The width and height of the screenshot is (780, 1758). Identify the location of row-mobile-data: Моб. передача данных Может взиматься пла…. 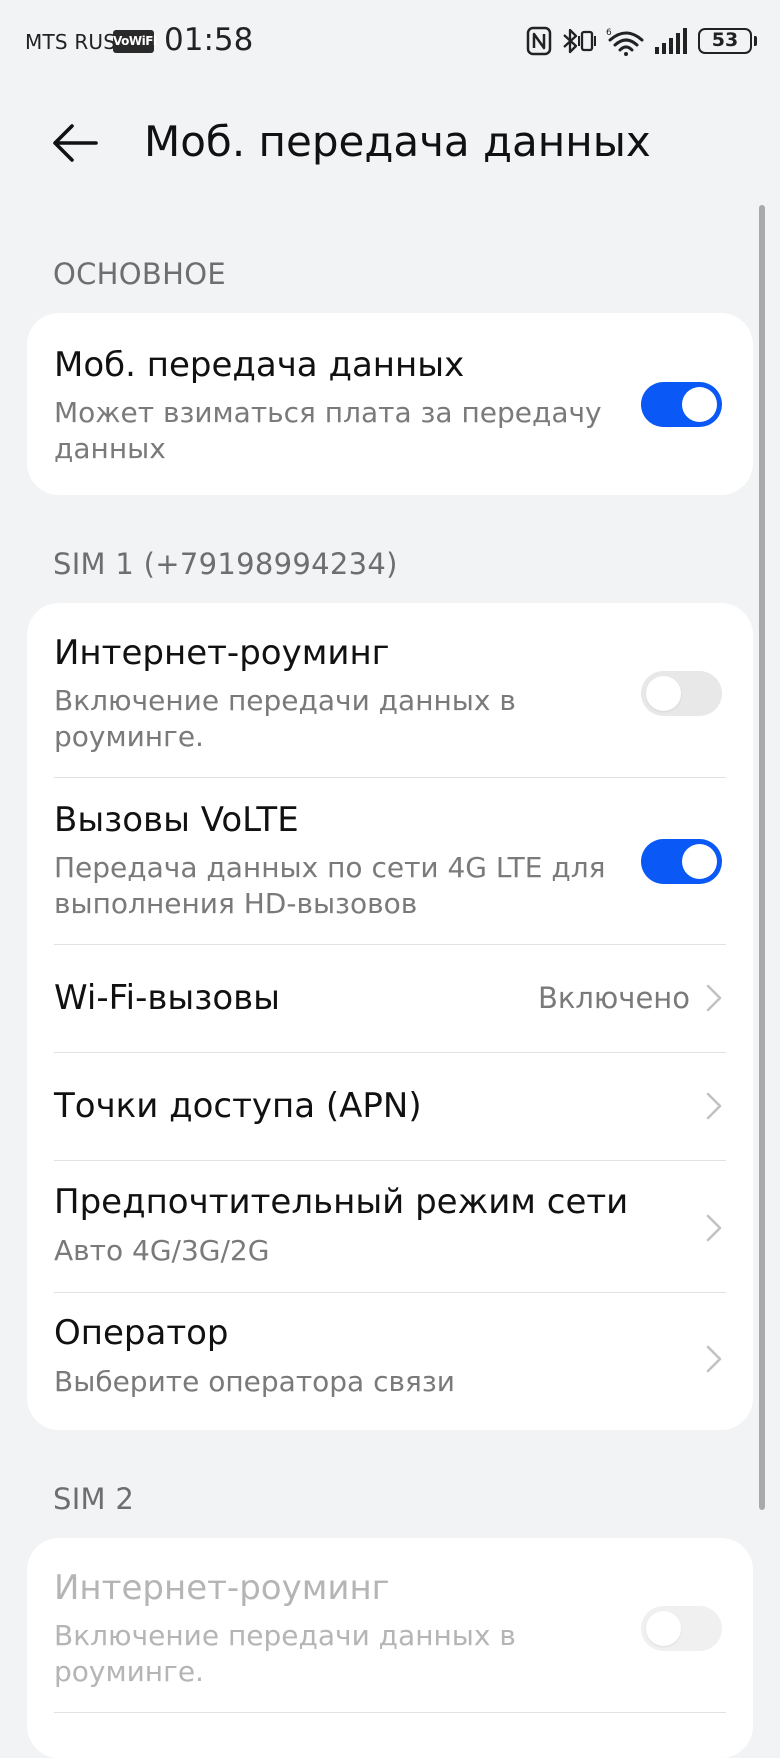
(390, 404).